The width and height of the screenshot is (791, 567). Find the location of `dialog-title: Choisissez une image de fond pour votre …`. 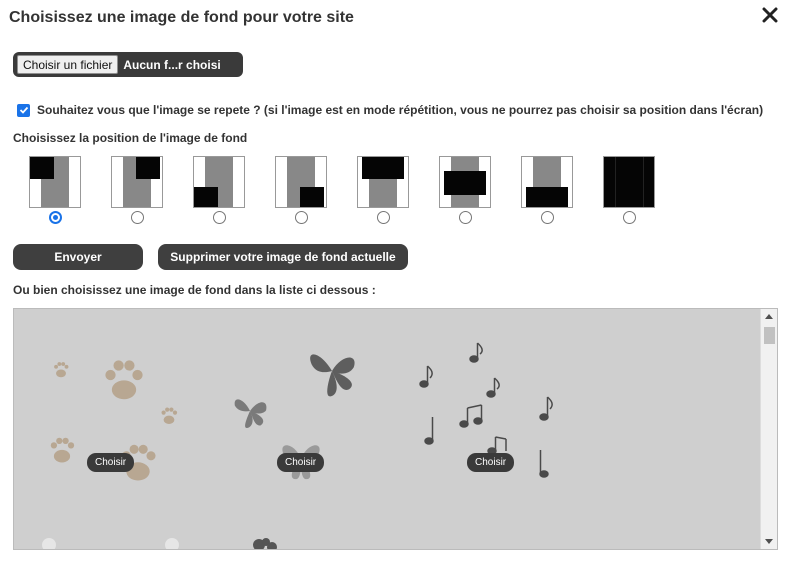

dialog-title: Choisissez une image de fond pour votre … is located at coordinates (181, 17).